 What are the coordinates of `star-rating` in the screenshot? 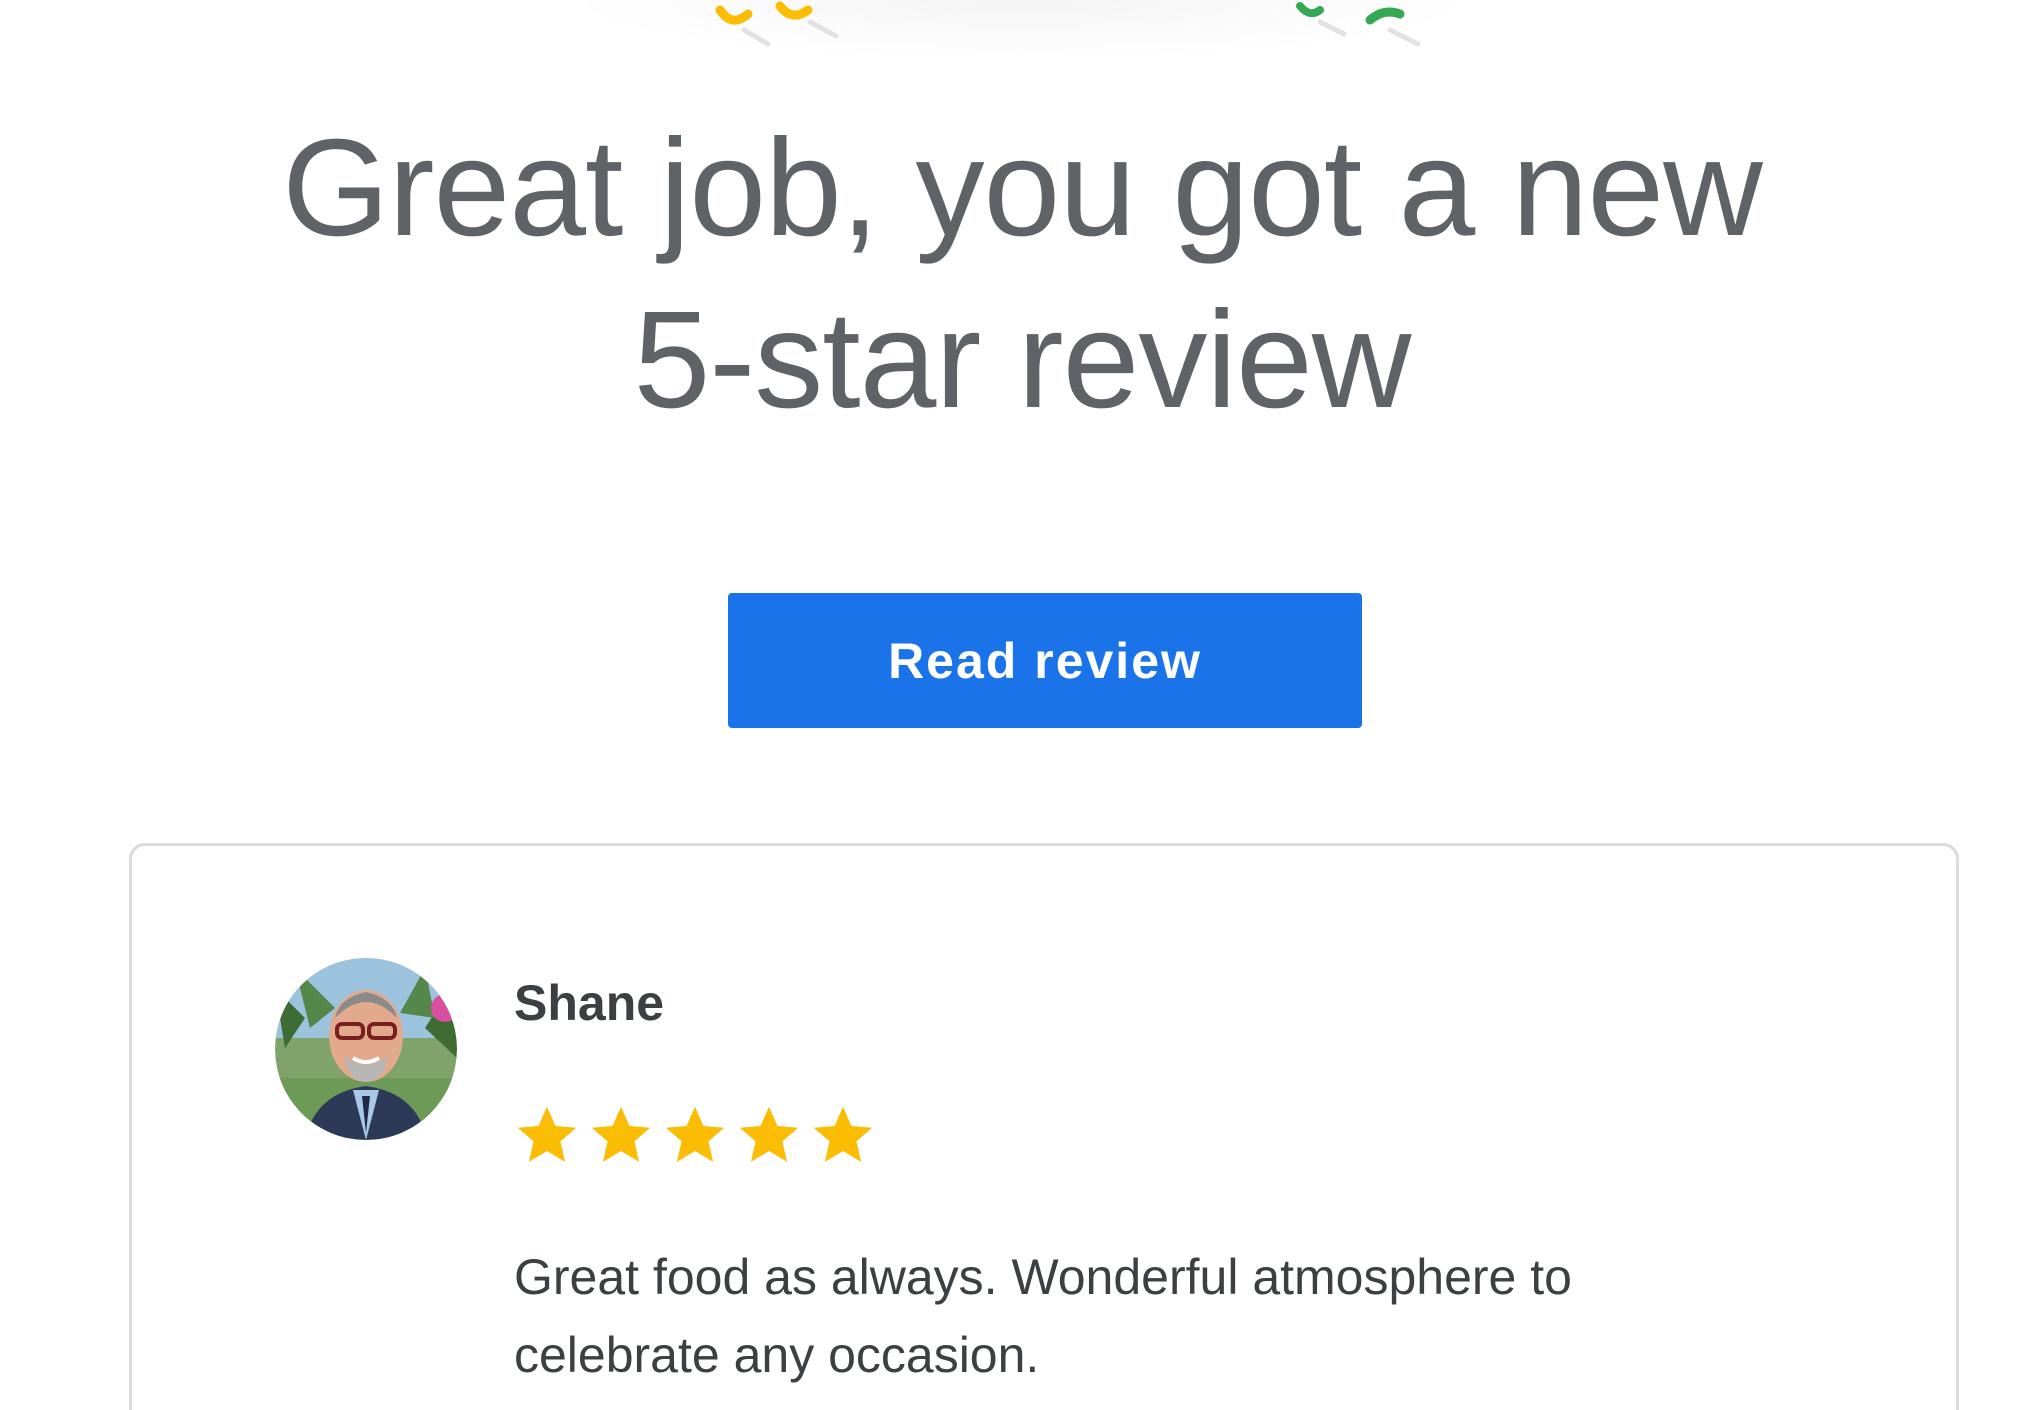 It's located at (695, 1135).